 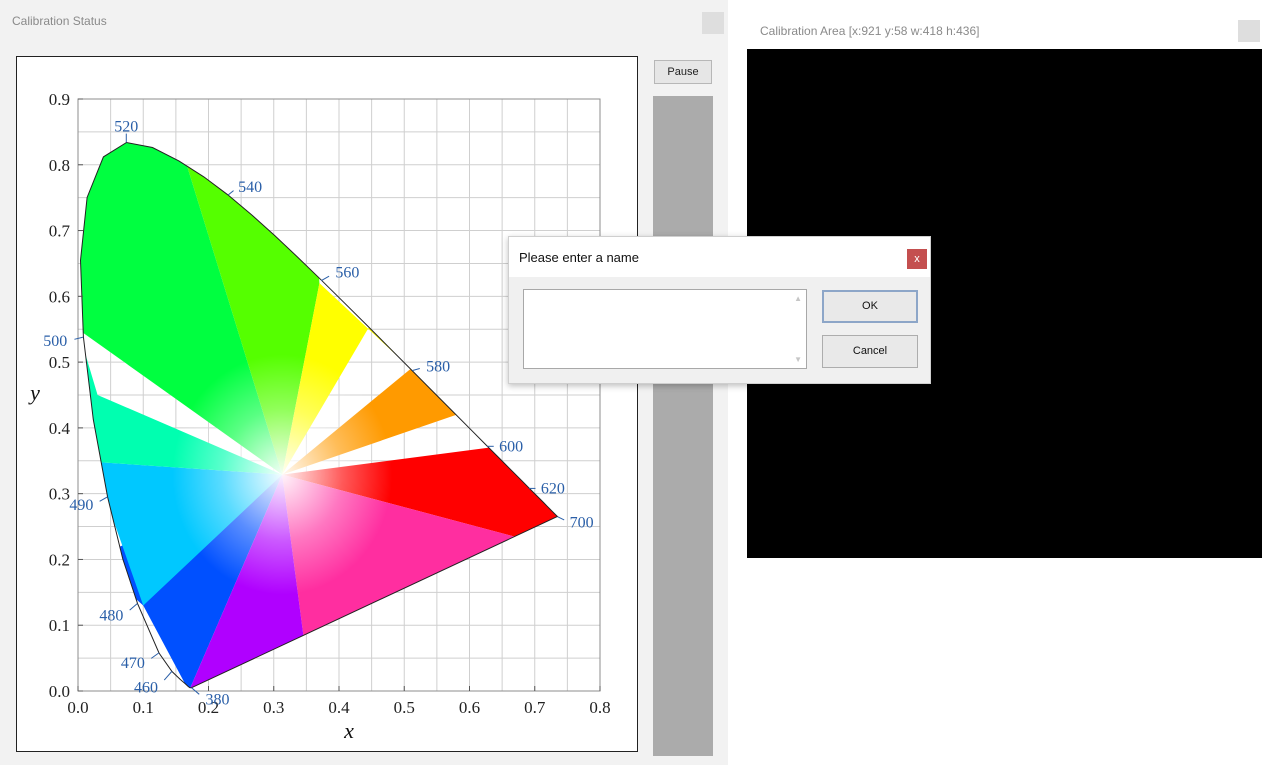 I want to click on wavelength-label-700: 700, so click(x=582, y=523).